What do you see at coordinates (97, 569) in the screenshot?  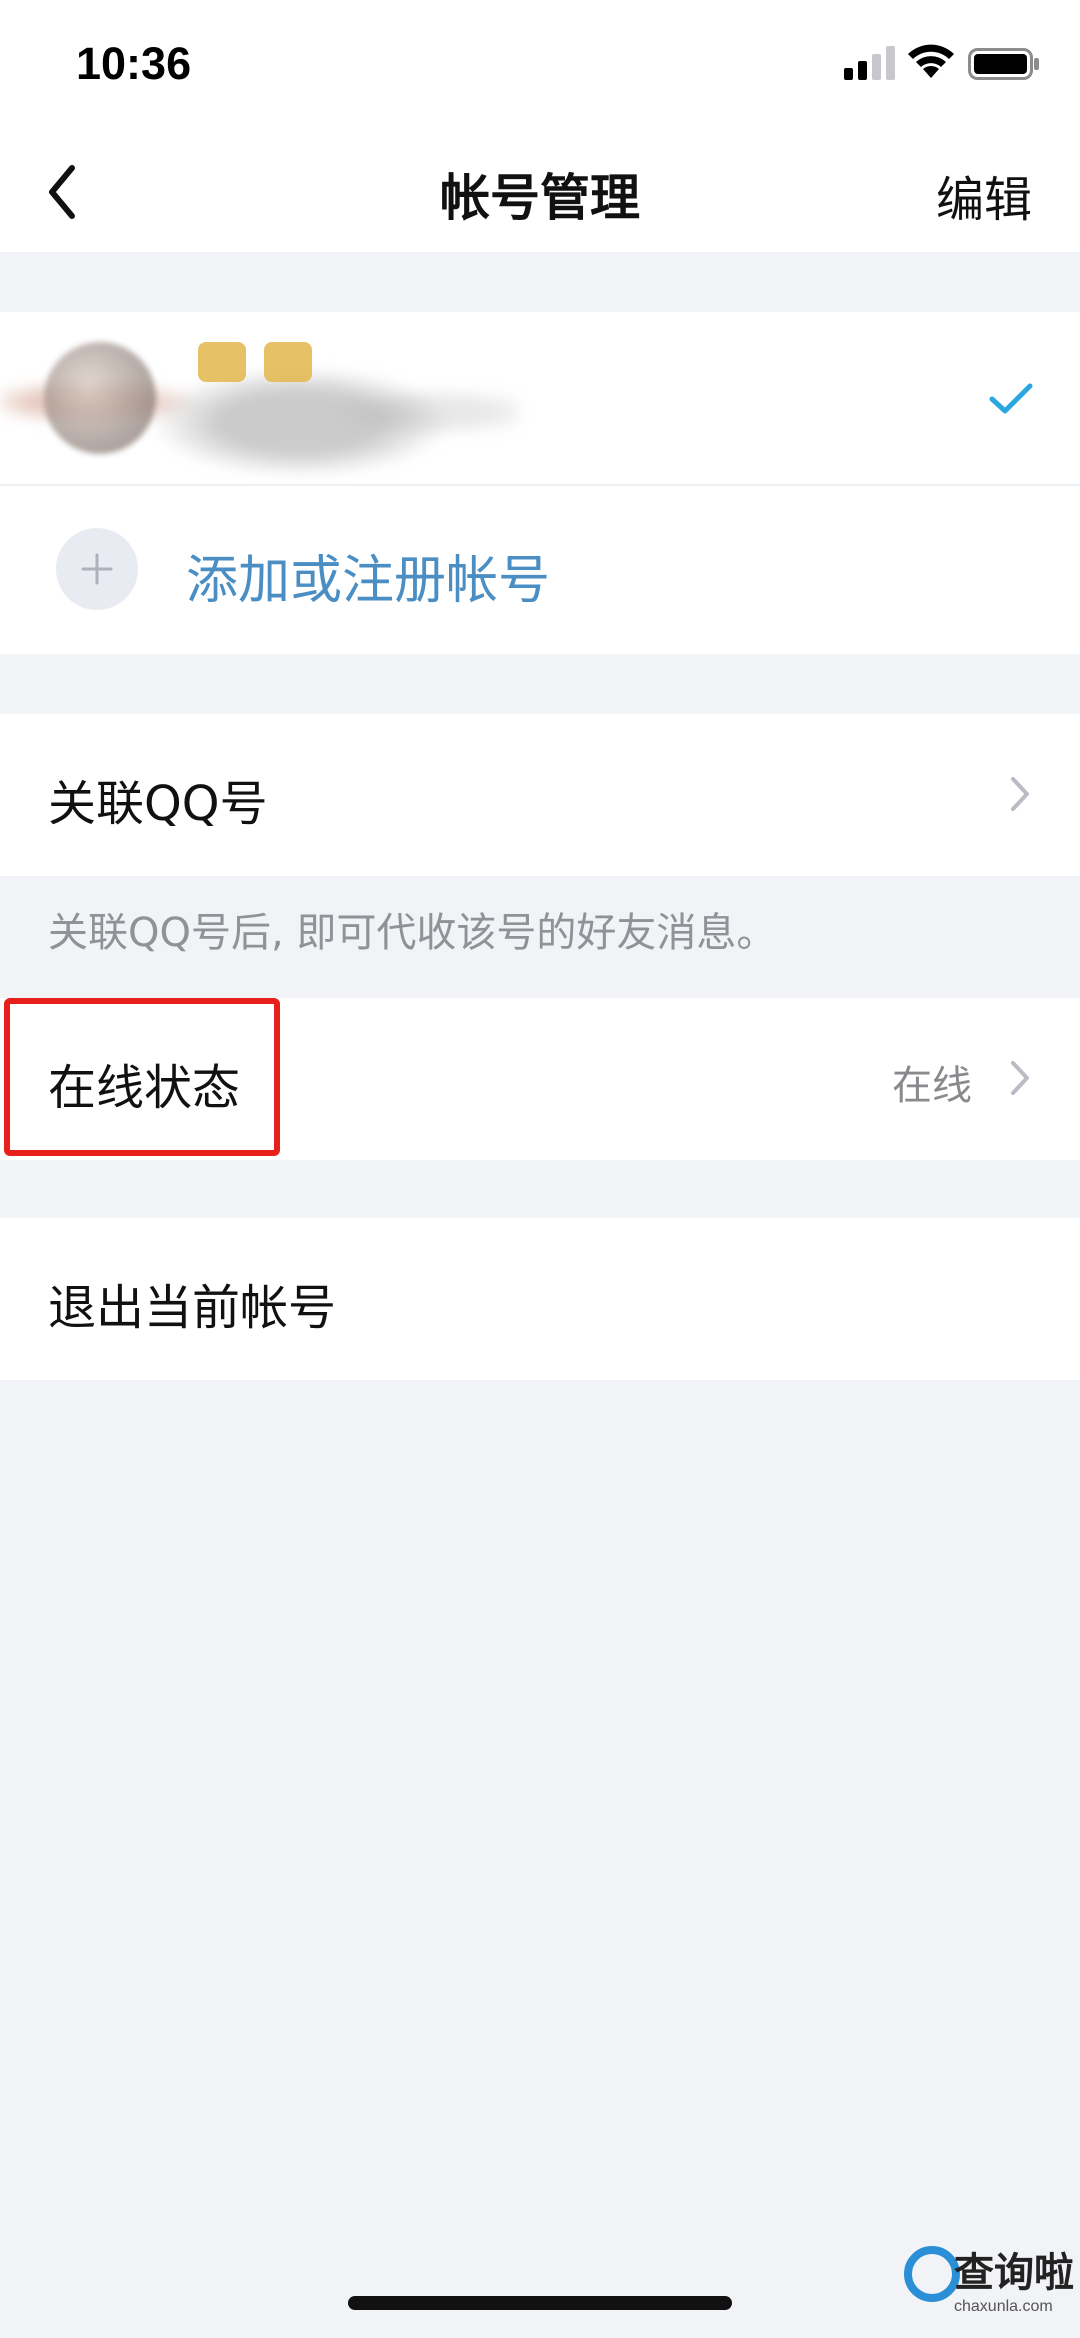 I see `plus-icon` at bounding box center [97, 569].